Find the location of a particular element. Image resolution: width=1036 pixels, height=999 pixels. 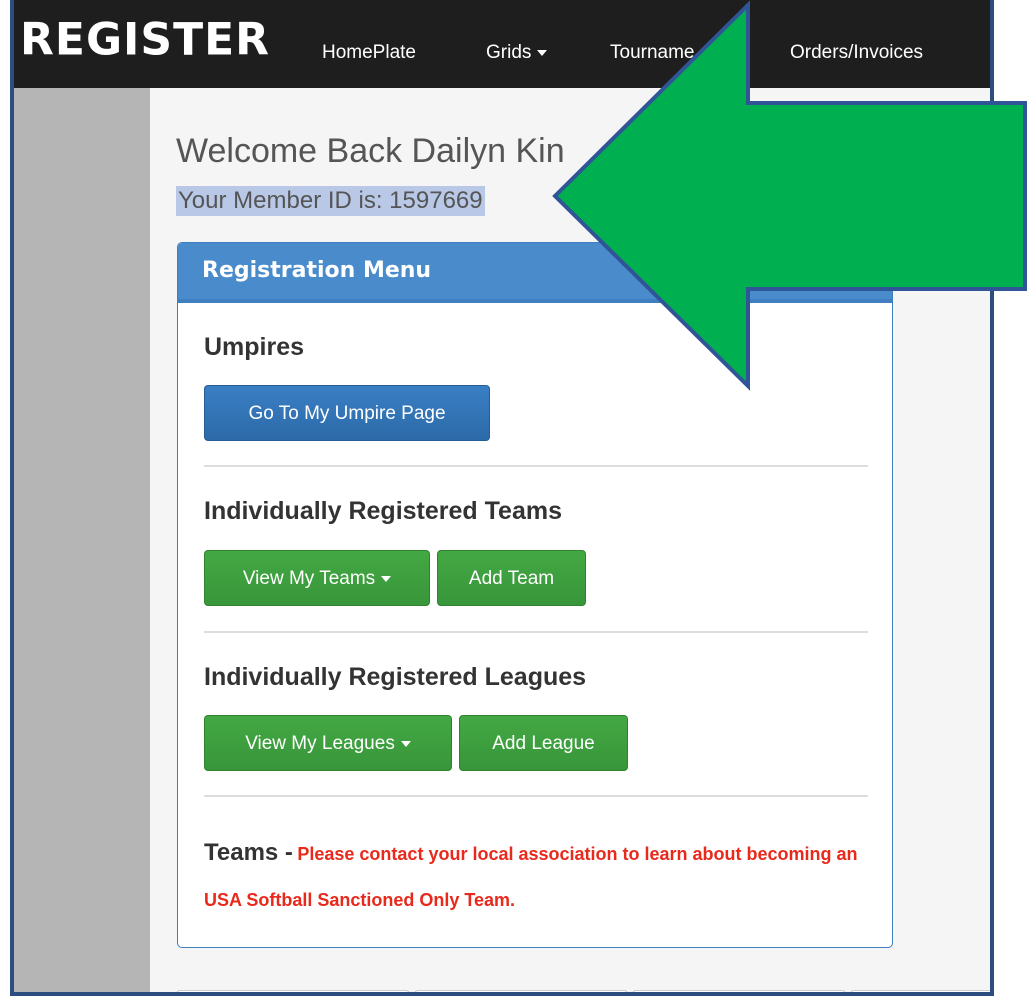

nav-orders-label: Orders/Invoices is located at coordinates (857, 52).